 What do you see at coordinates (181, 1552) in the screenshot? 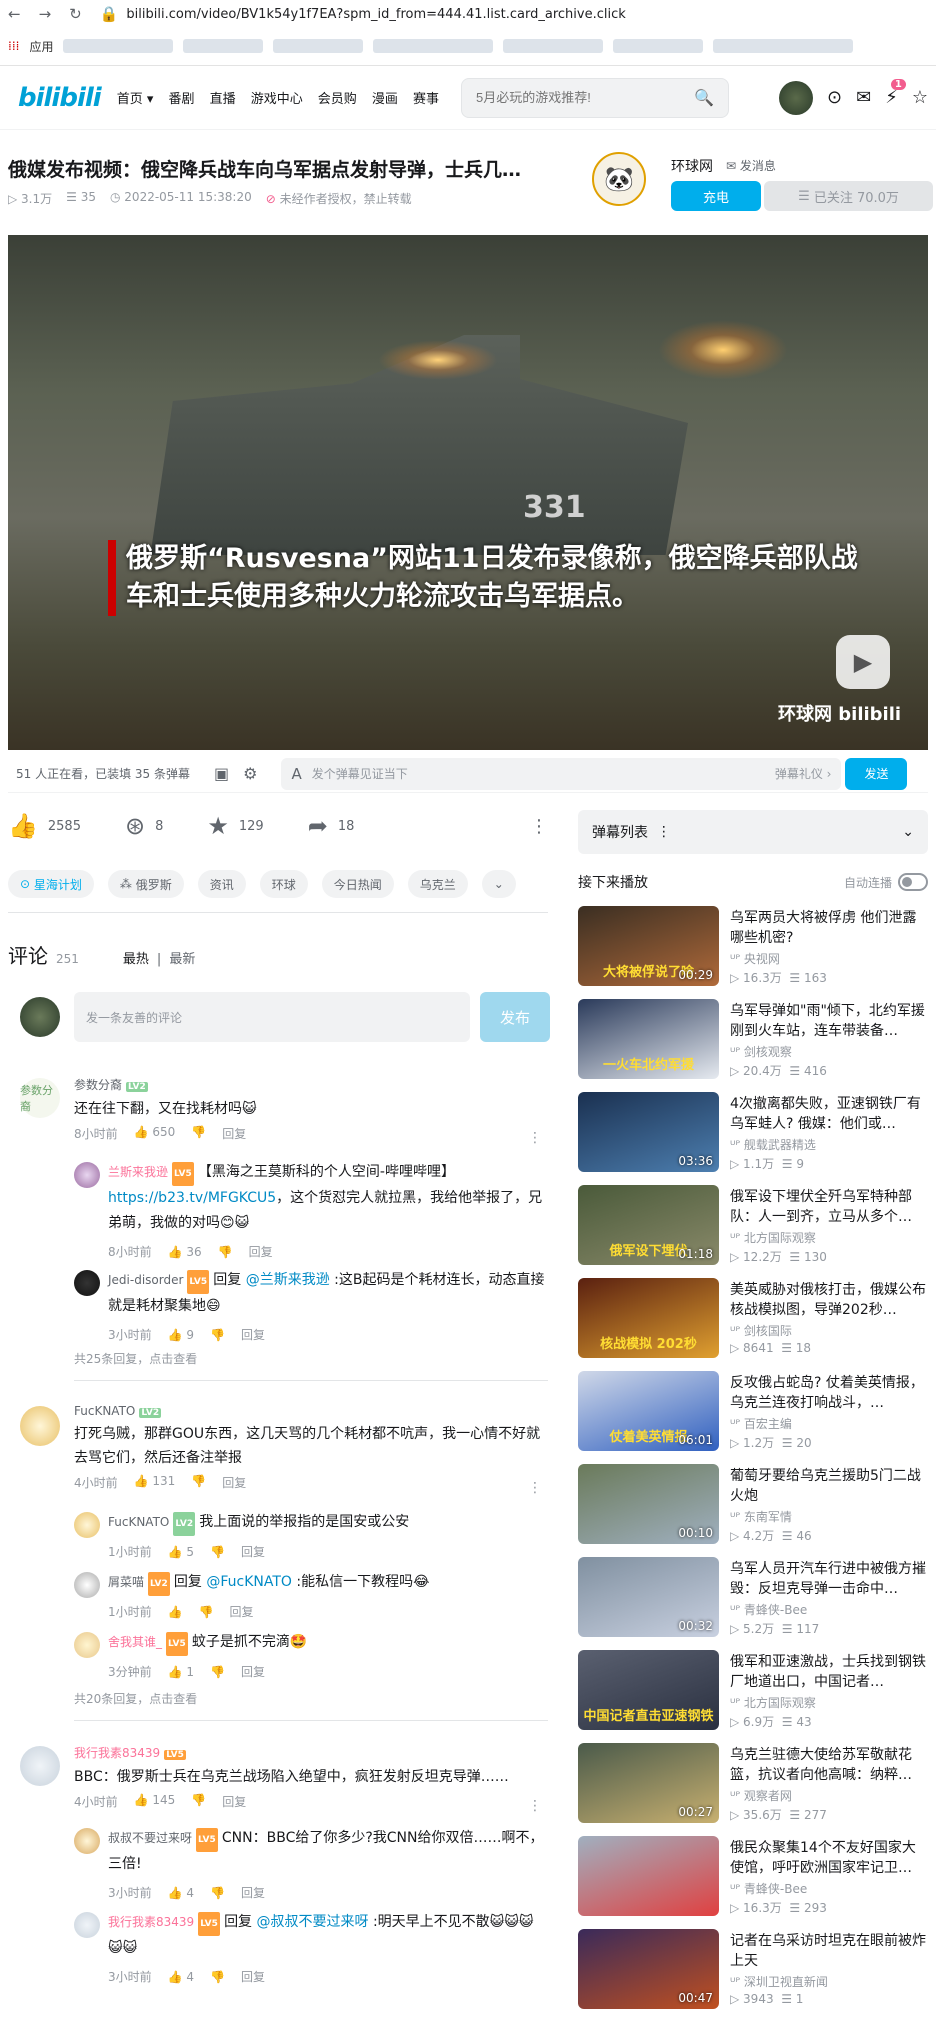
I see `like-icon: 👍 5` at bounding box center [181, 1552].